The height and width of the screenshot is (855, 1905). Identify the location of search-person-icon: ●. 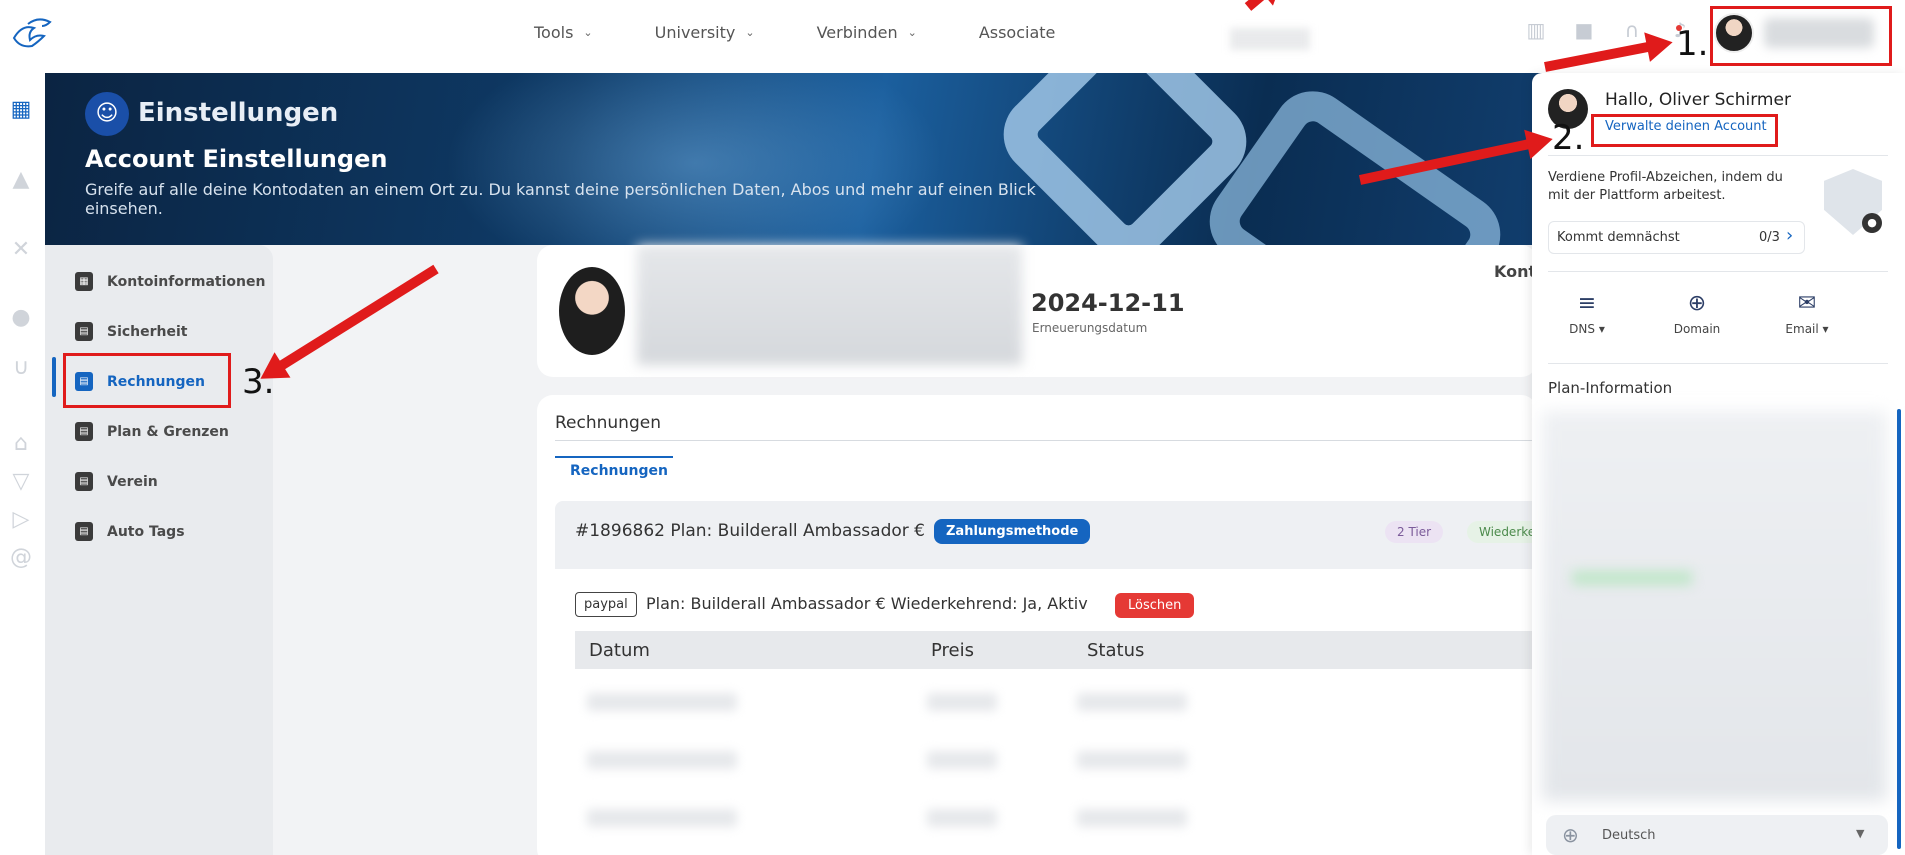
(21, 318).